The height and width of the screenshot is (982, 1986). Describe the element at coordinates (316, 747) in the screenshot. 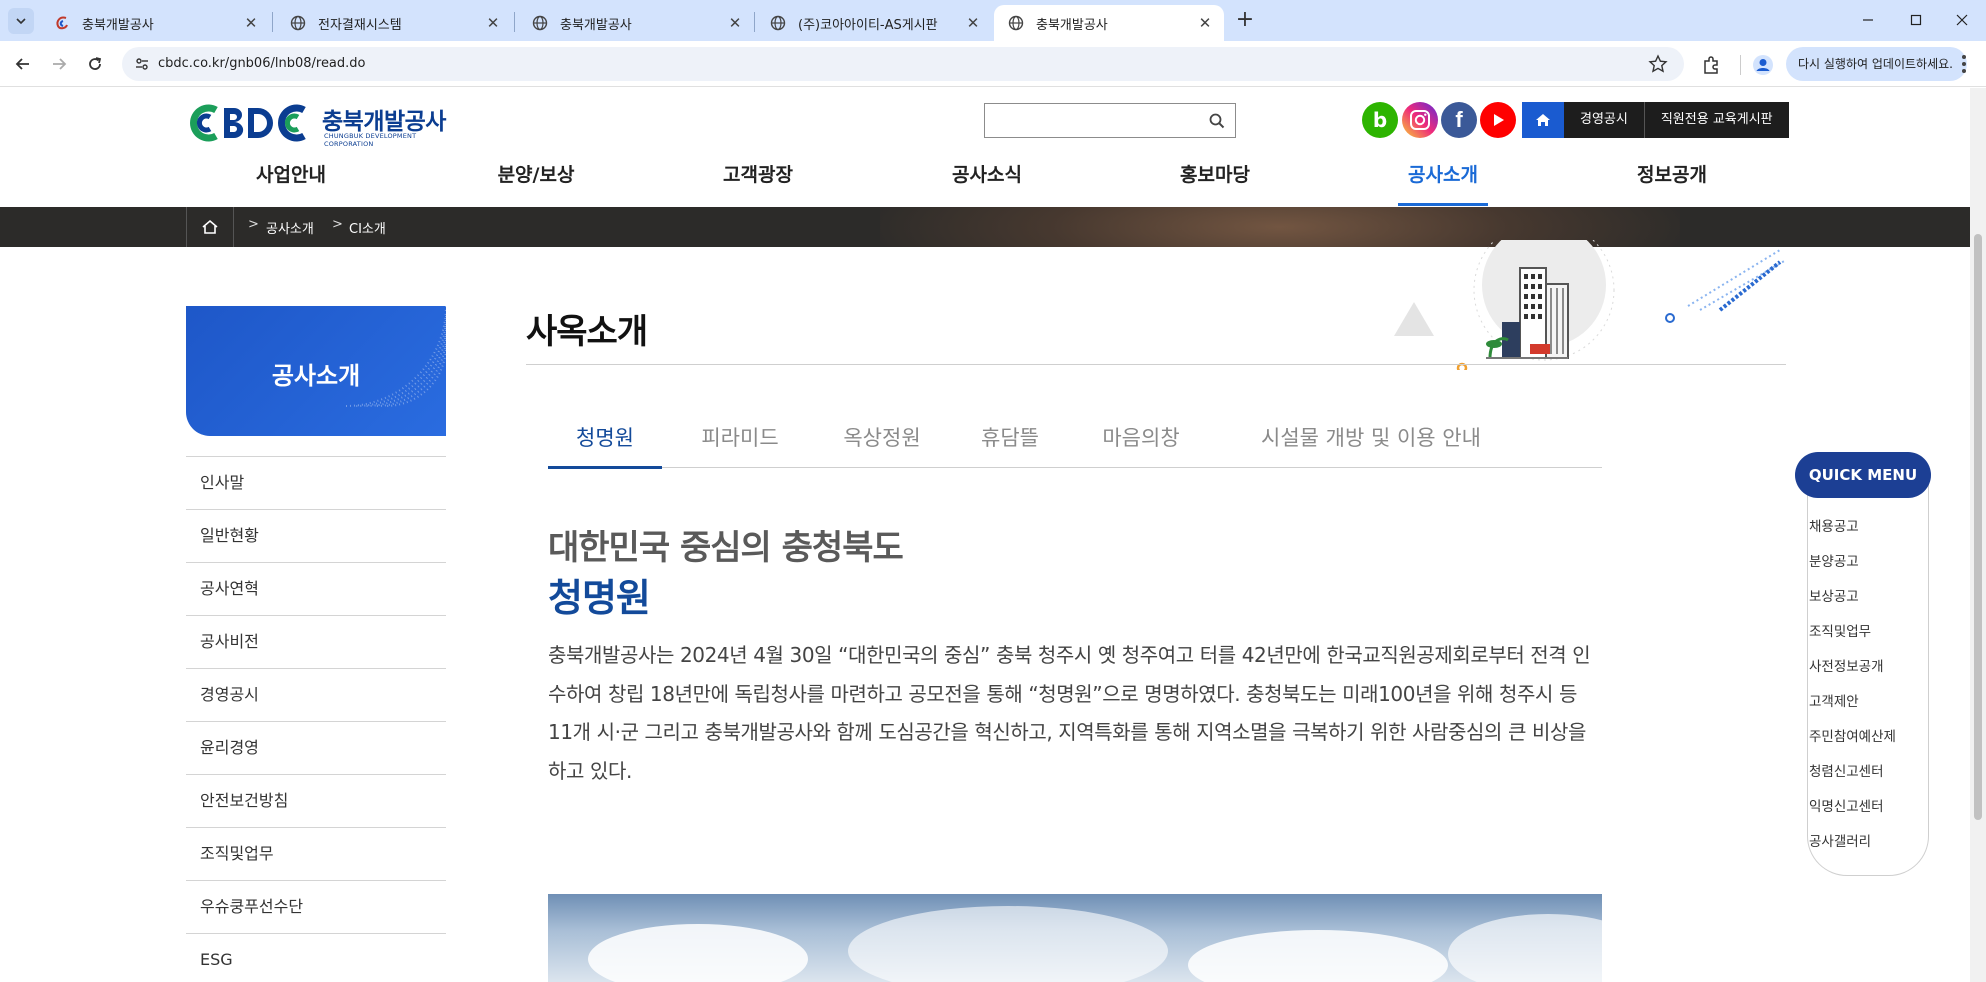

I see `lnb-item-ethics: 윤리경영` at that location.